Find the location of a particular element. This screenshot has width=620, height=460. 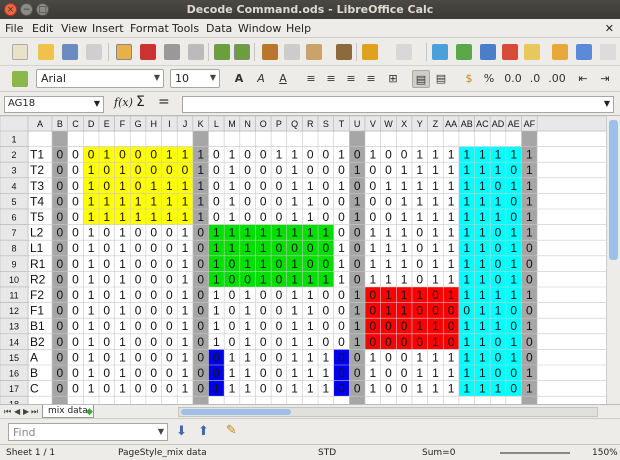

paste-icon is located at coordinates (314, 52).